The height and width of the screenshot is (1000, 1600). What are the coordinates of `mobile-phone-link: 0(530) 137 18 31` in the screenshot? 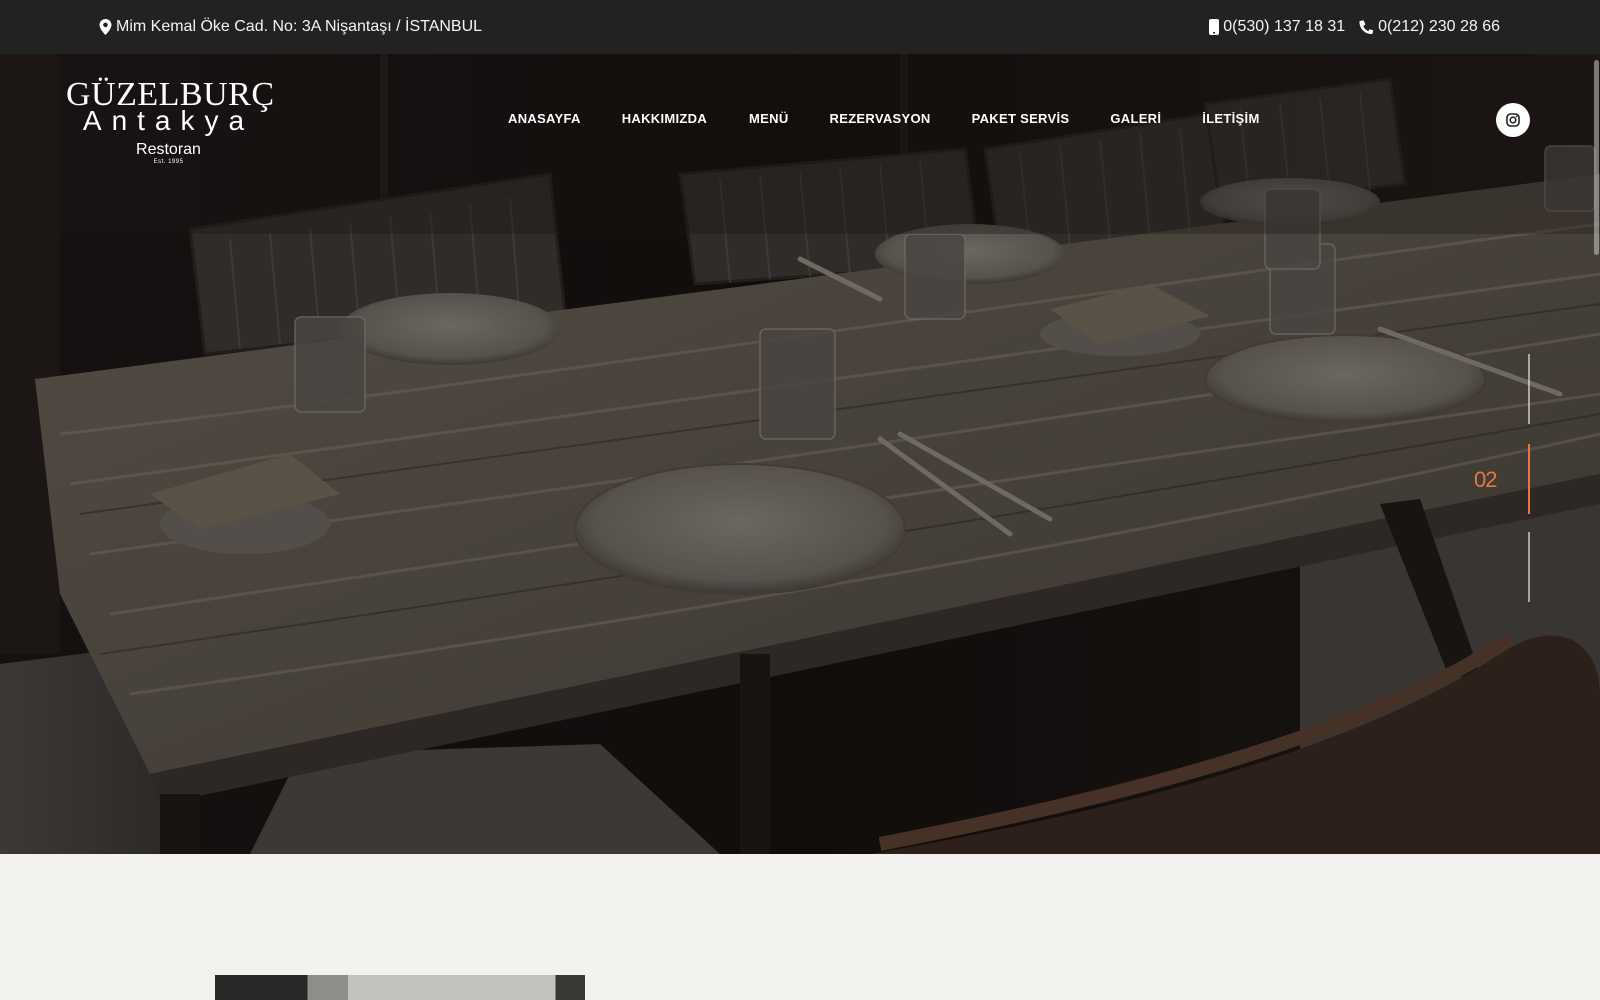 It's located at (1277, 27).